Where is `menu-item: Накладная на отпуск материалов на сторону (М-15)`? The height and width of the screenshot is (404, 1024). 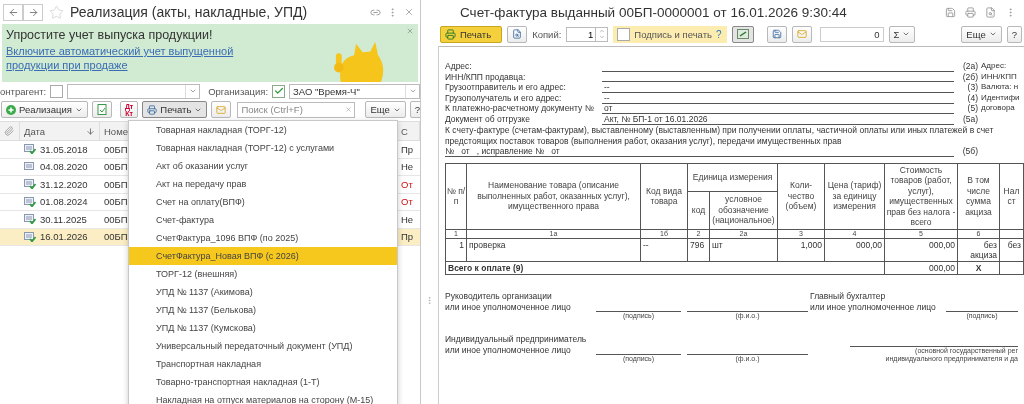
menu-item: Накладная на отпуск материалов на сторону (М-15) is located at coordinates (263, 397).